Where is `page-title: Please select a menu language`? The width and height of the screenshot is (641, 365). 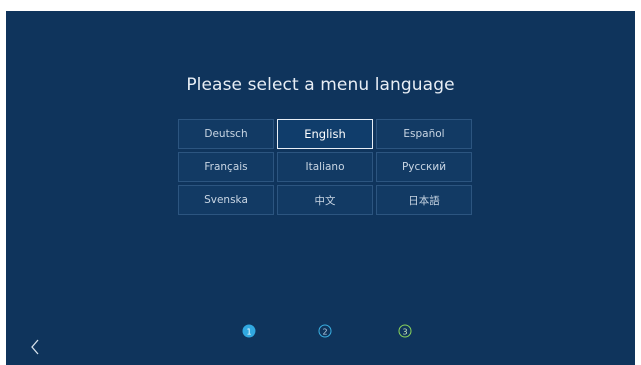
page-title: Please select a menu language is located at coordinates (320, 85).